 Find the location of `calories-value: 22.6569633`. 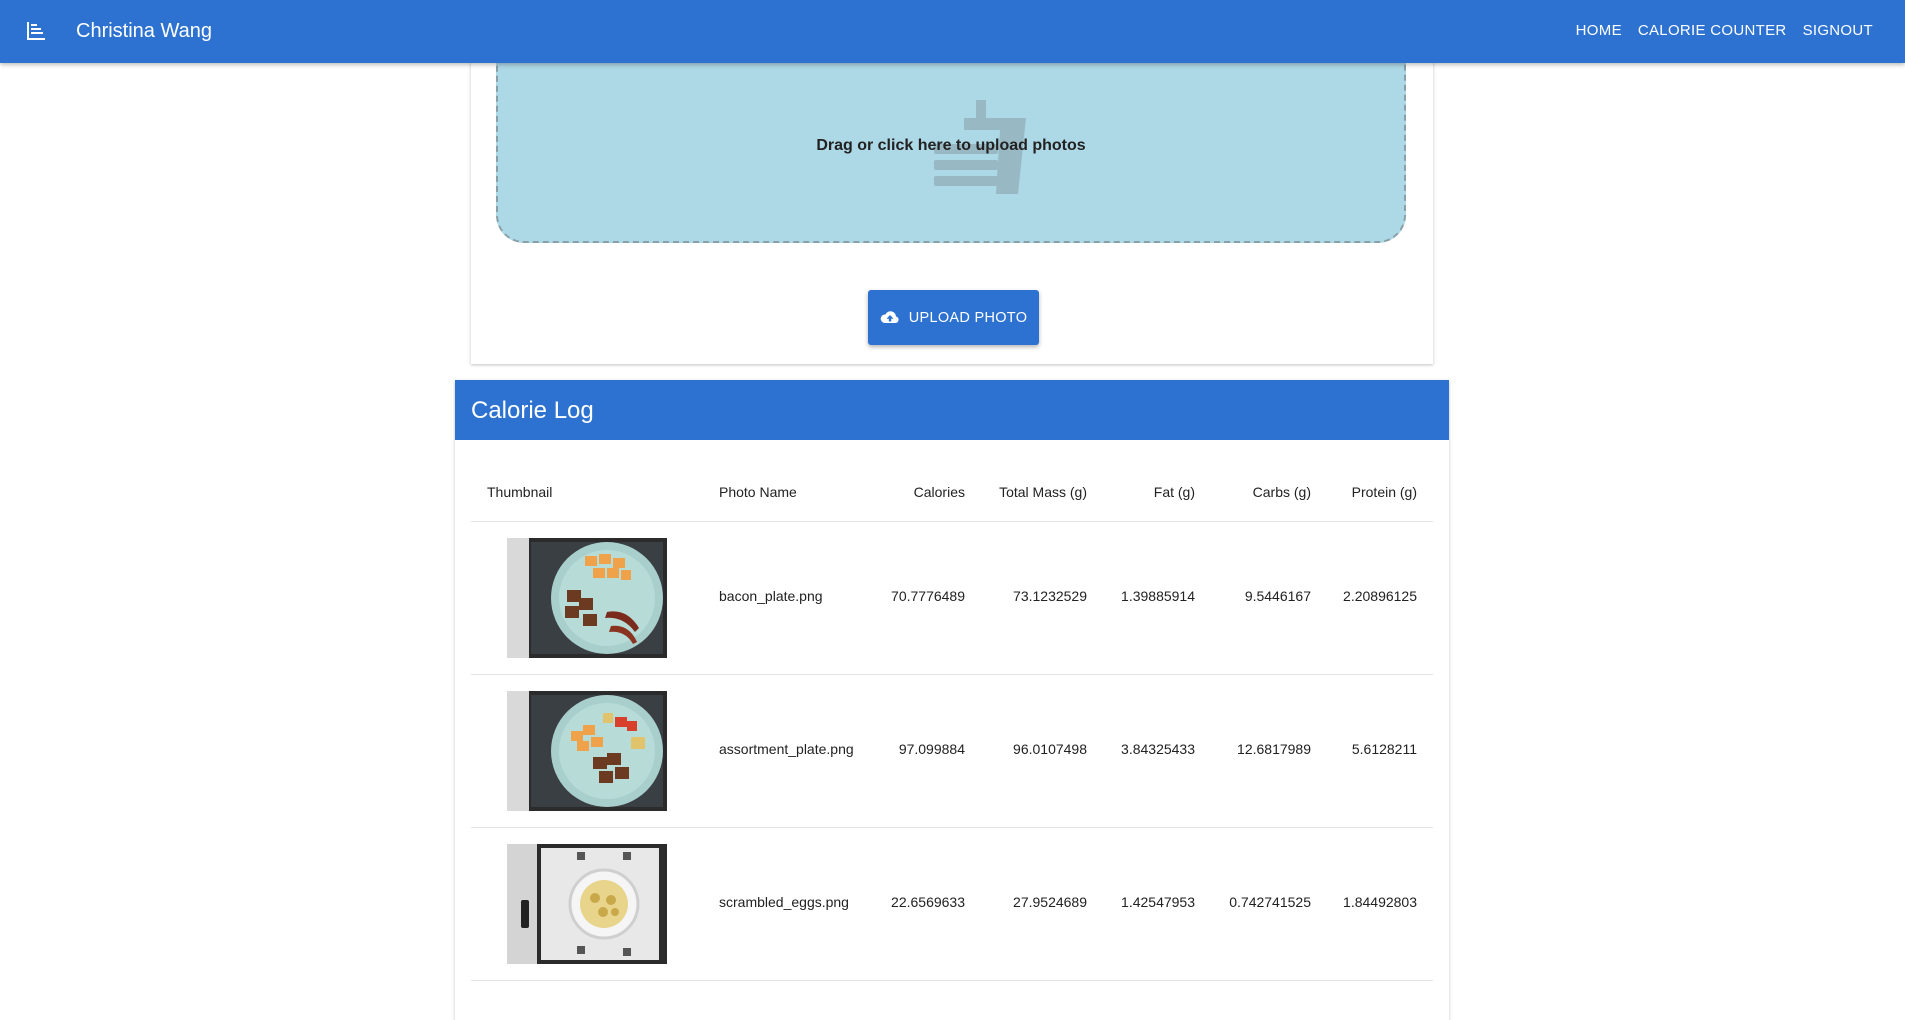

calories-value: 22.6569633 is located at coordinates (928, 902).